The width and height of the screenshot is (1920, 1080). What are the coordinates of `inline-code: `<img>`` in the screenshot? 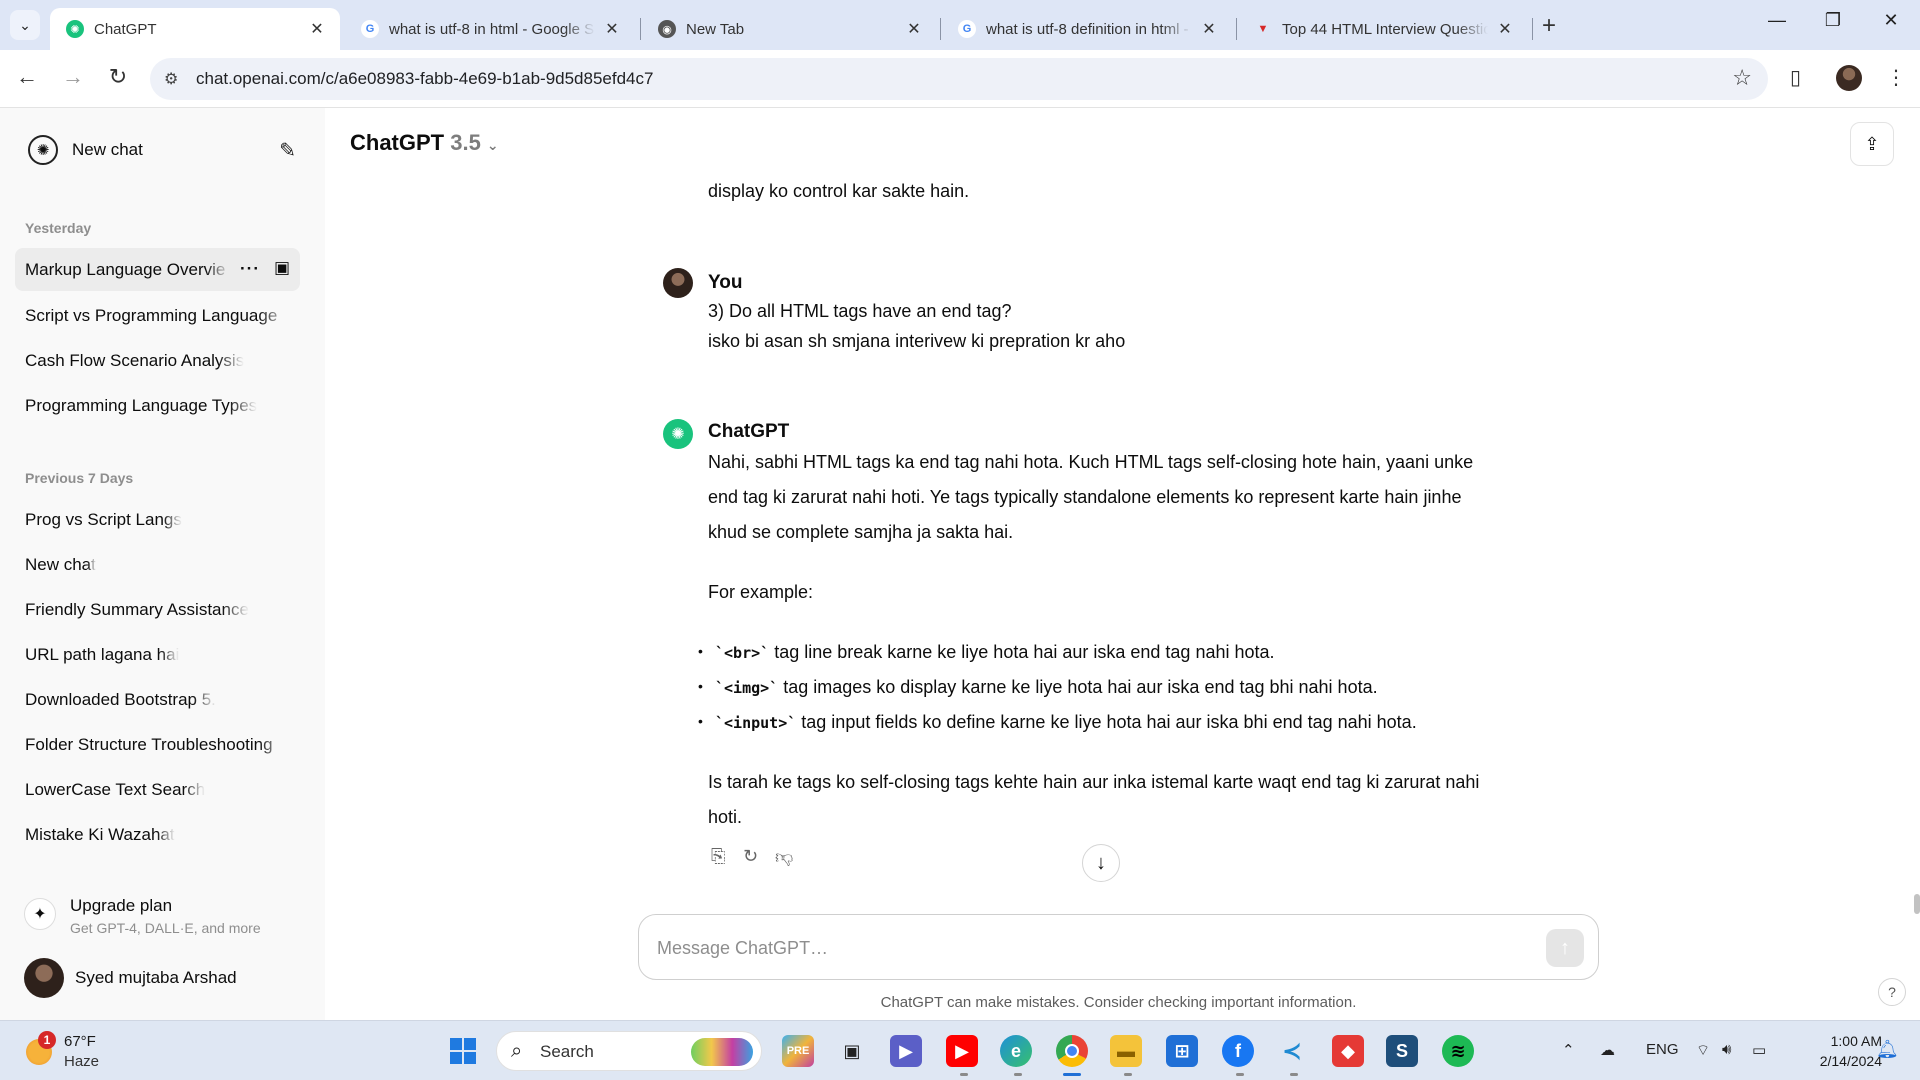 It's located at (747, 688).